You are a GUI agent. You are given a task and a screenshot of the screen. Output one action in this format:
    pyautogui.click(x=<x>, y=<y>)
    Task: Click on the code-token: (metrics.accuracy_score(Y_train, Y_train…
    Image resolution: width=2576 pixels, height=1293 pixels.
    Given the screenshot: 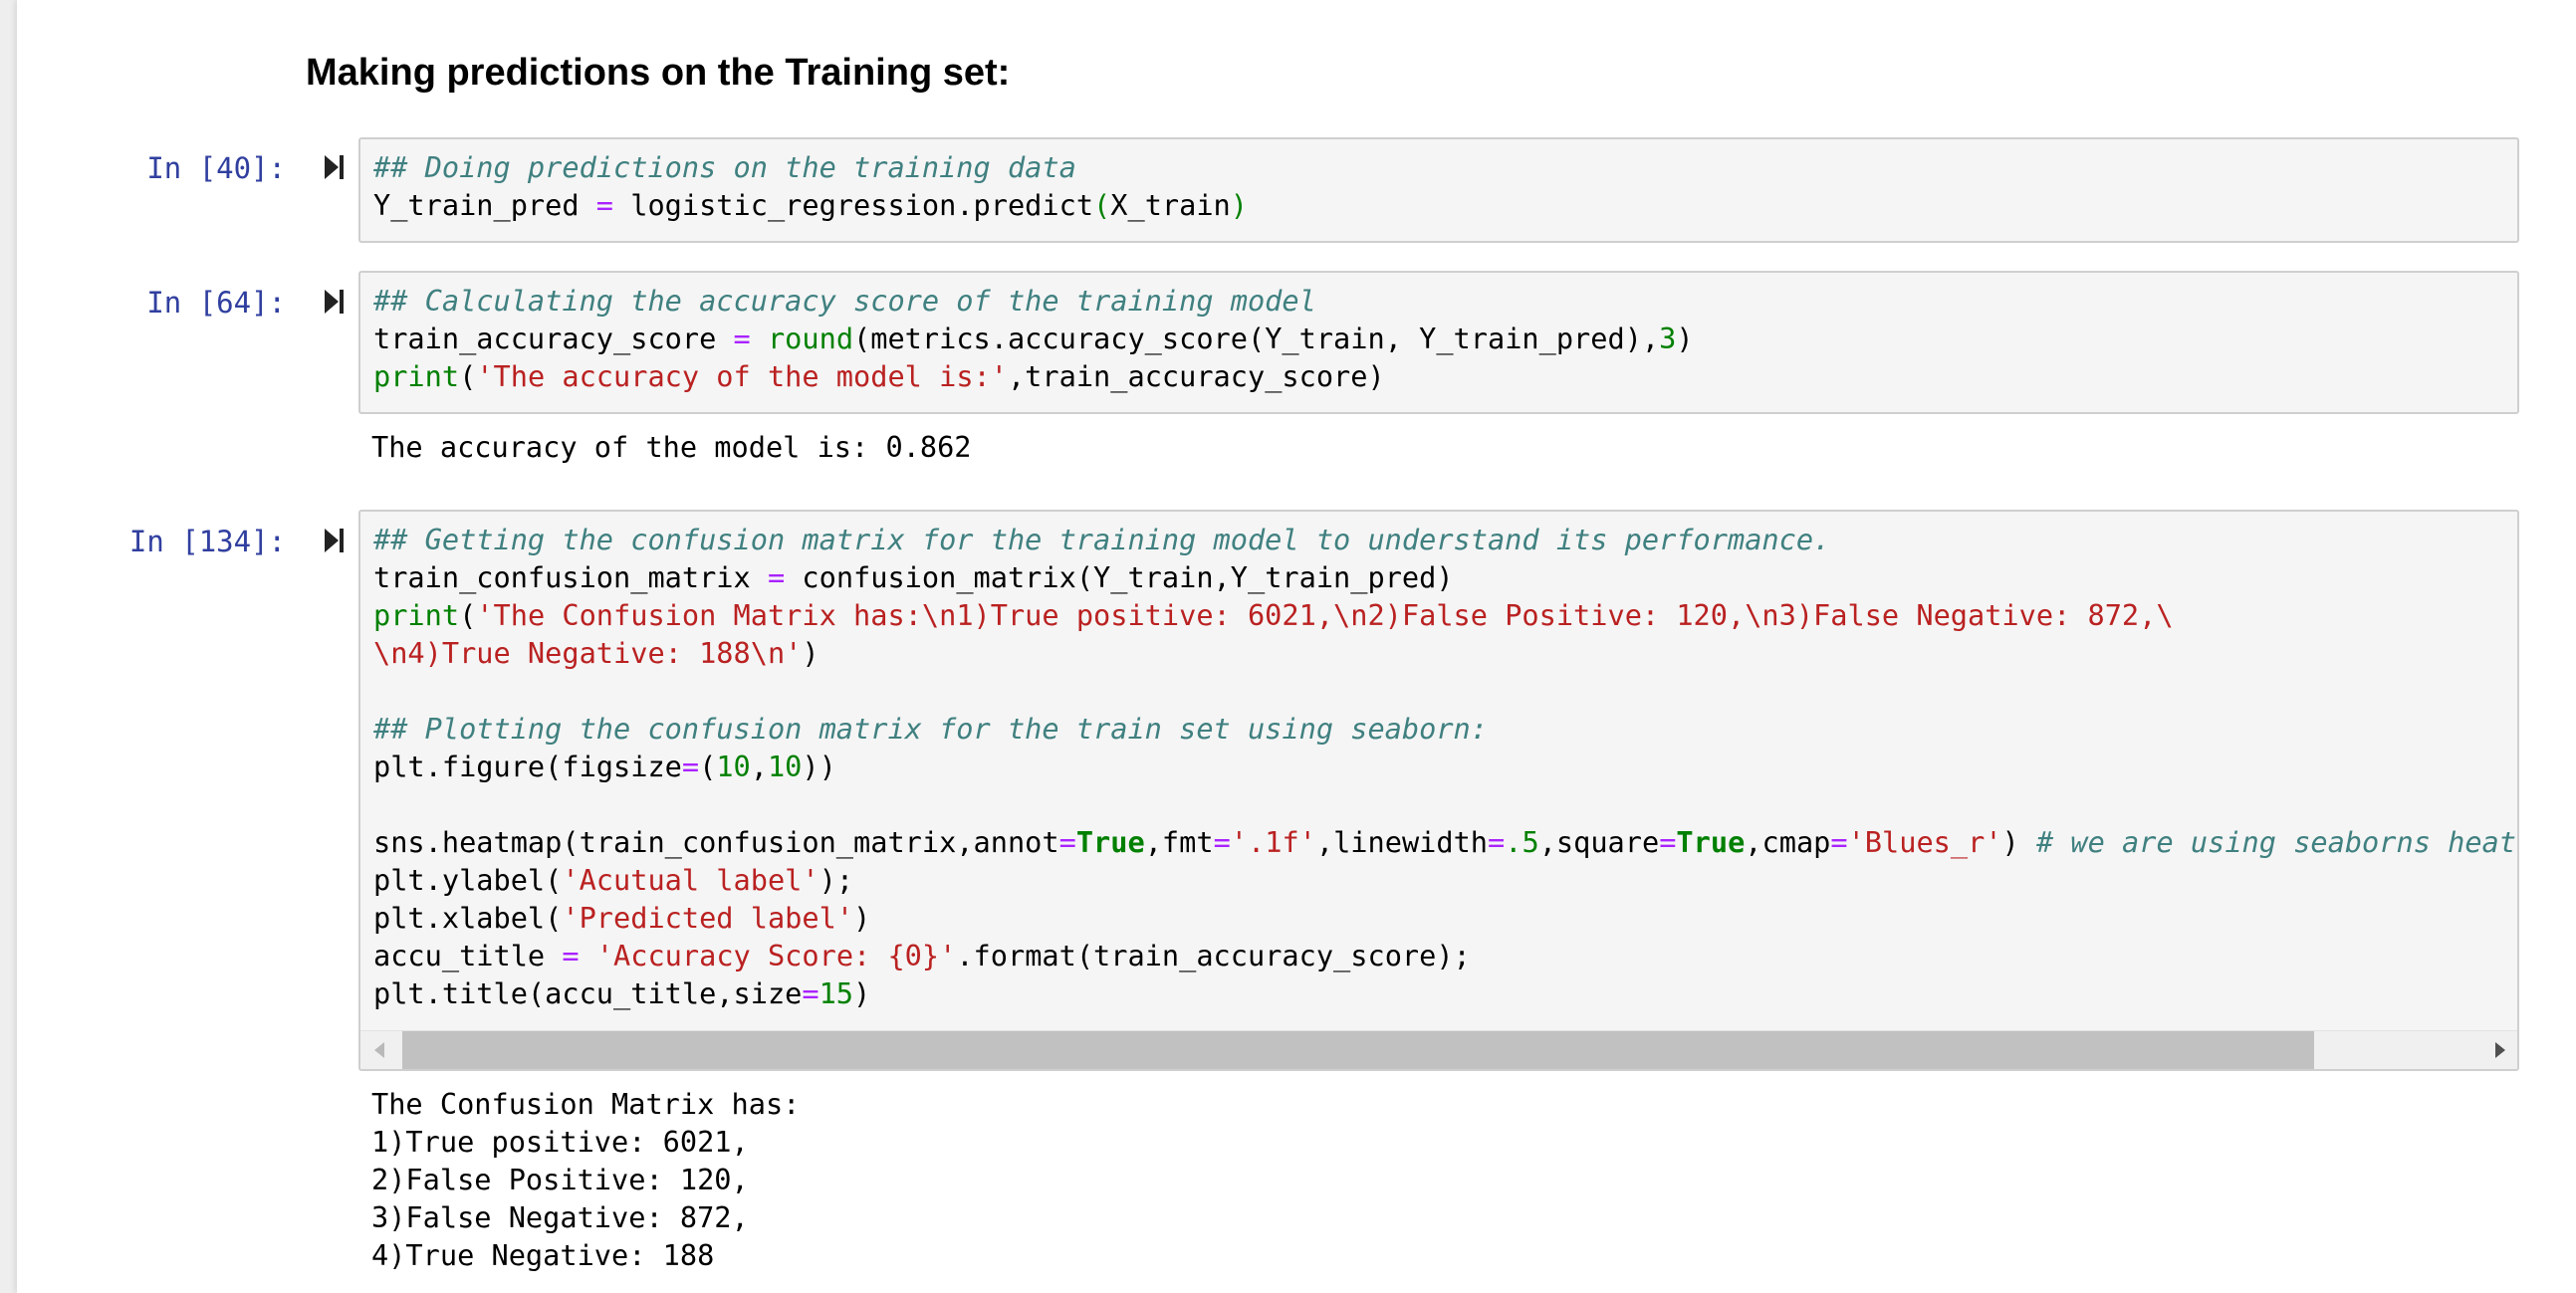 What is the action you would take?
    pyautogui.click(x=1256, y=338)
    